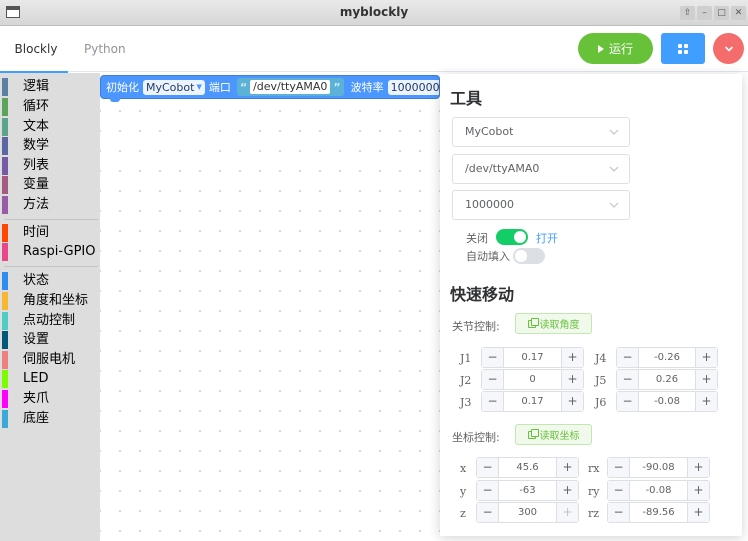 The width and height of the screenshot is (748, 541). What do you see at coordinates (488, 256) in the screenshot?
I see `autofill-label: 自动填入` at bounding box center [488, 256].